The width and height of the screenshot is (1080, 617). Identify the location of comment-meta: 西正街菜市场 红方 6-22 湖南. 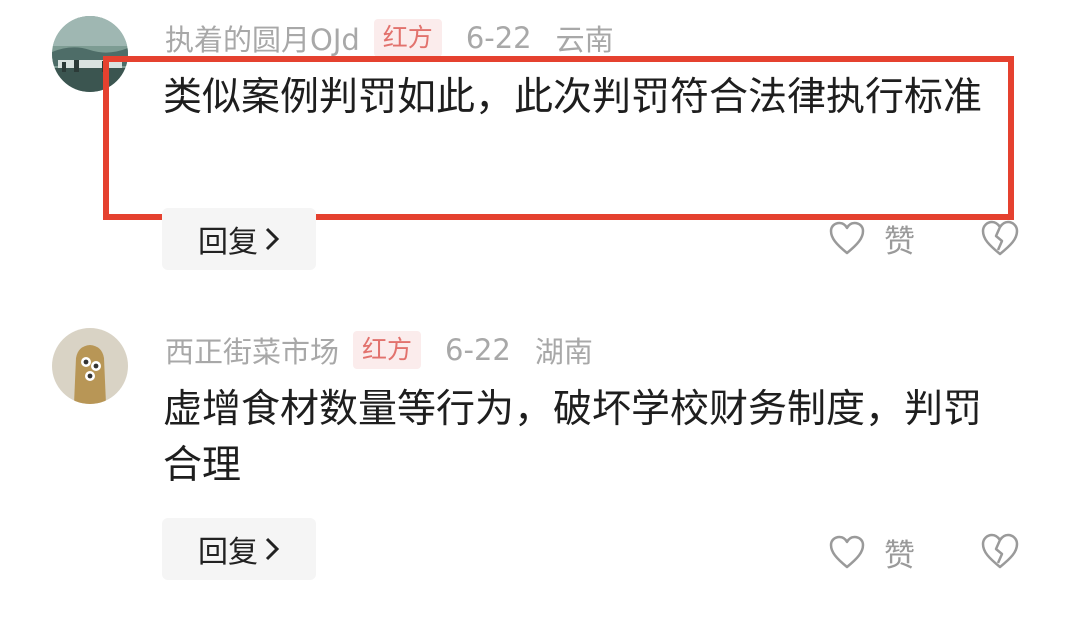
(379, 350).